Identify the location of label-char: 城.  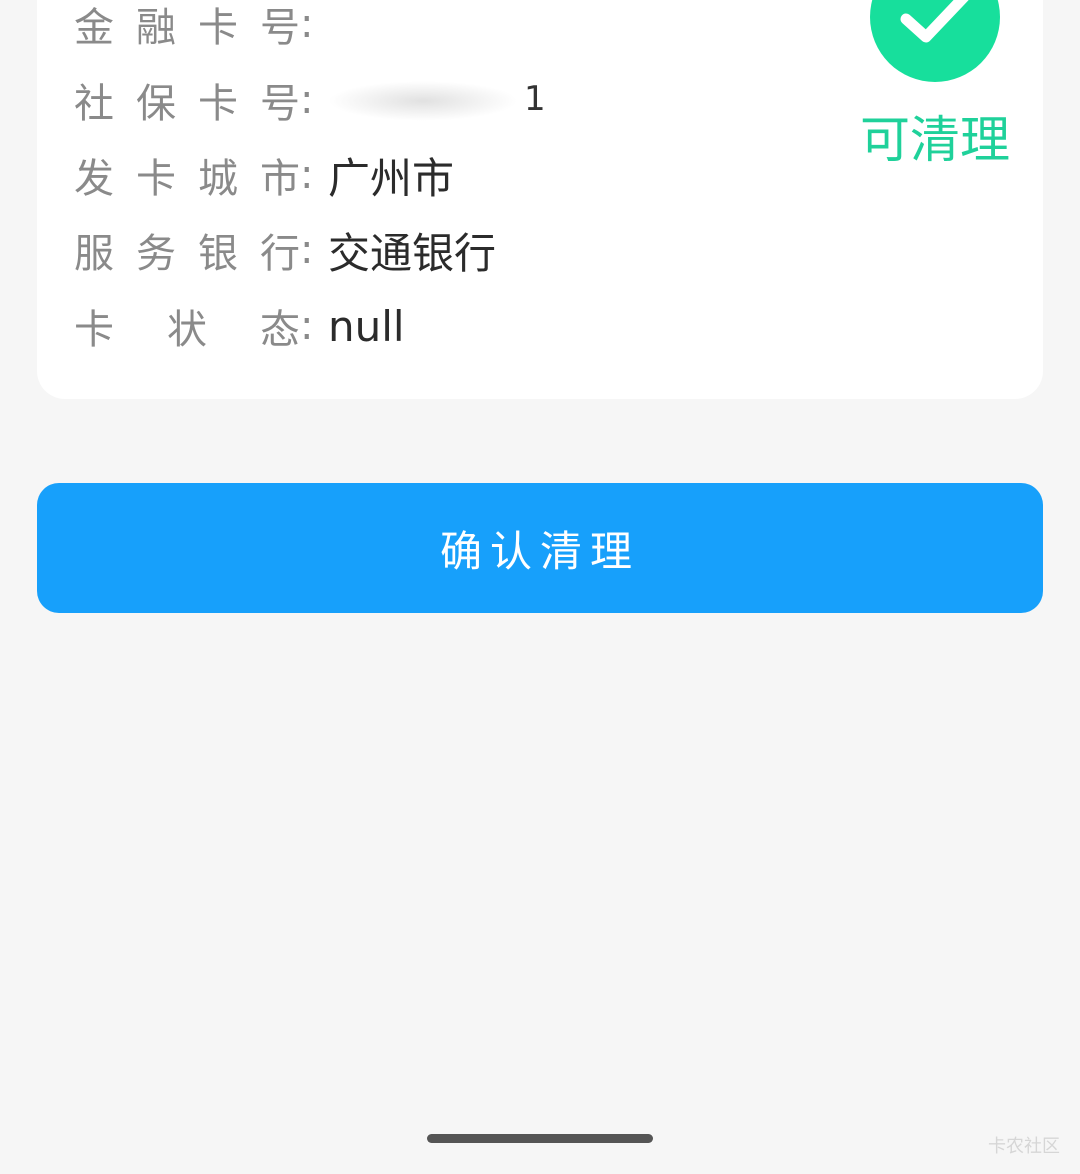
(218, 179).